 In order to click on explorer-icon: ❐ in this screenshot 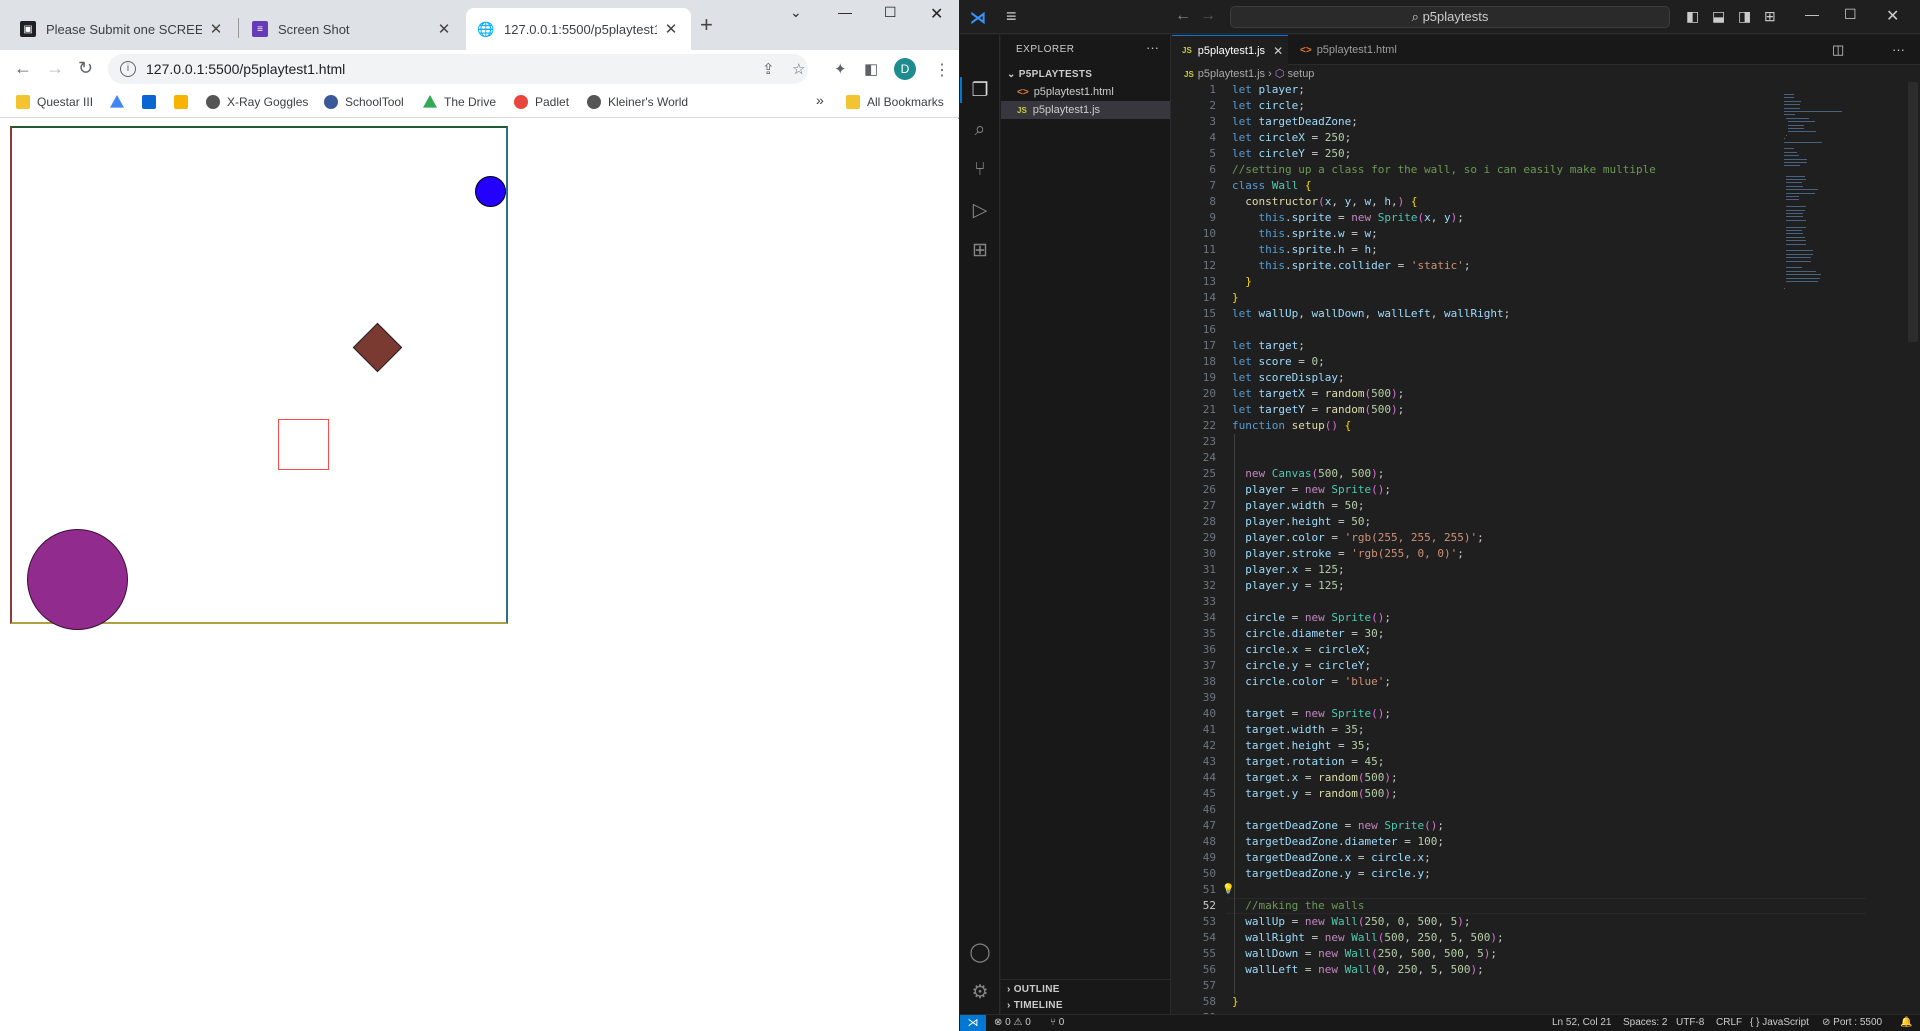, I will do `click(980, 90)`.